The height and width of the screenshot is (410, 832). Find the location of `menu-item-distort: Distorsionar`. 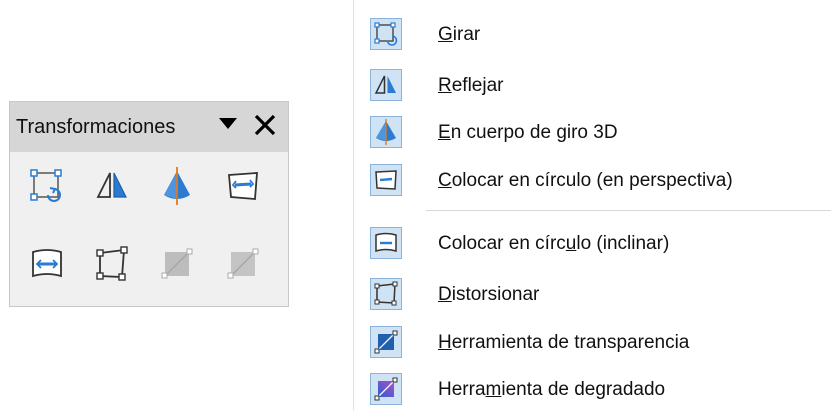

menu-item-distort: Distorsionar is located at coordinates (593, 294).